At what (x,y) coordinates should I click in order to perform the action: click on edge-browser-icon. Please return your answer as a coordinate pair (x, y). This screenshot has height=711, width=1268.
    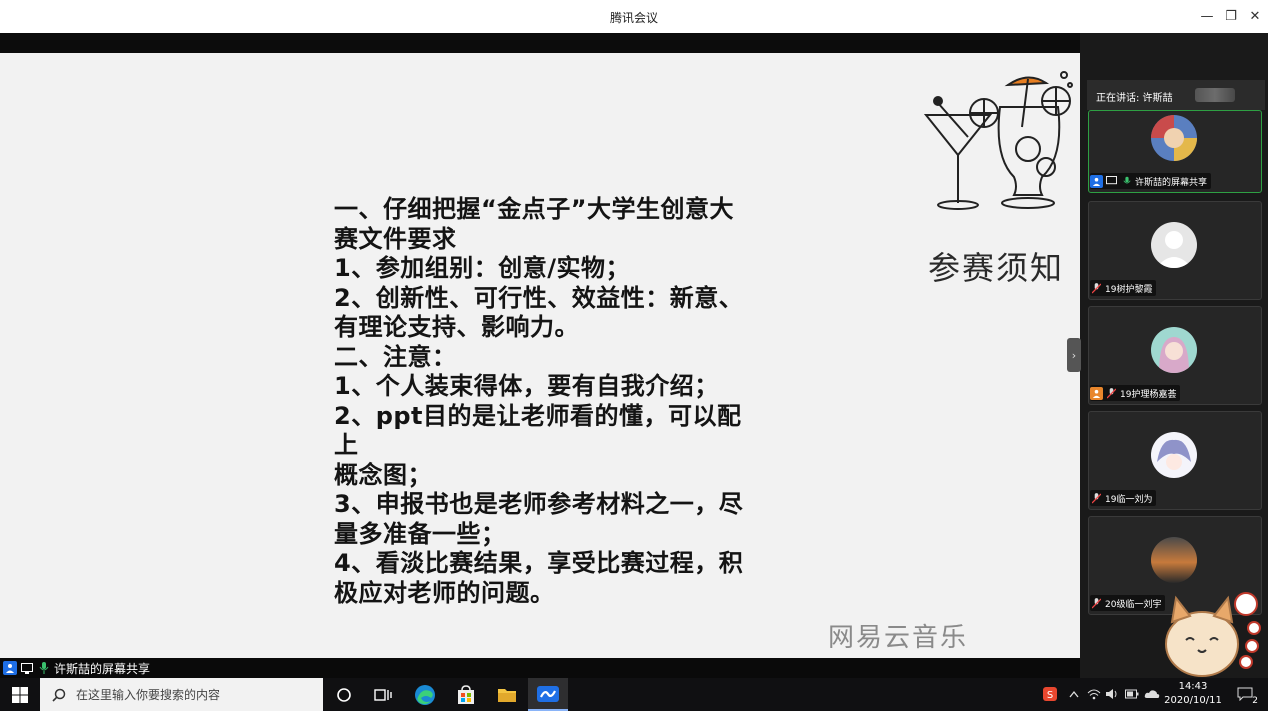
    Looking at the image, I should click on (425, 694).